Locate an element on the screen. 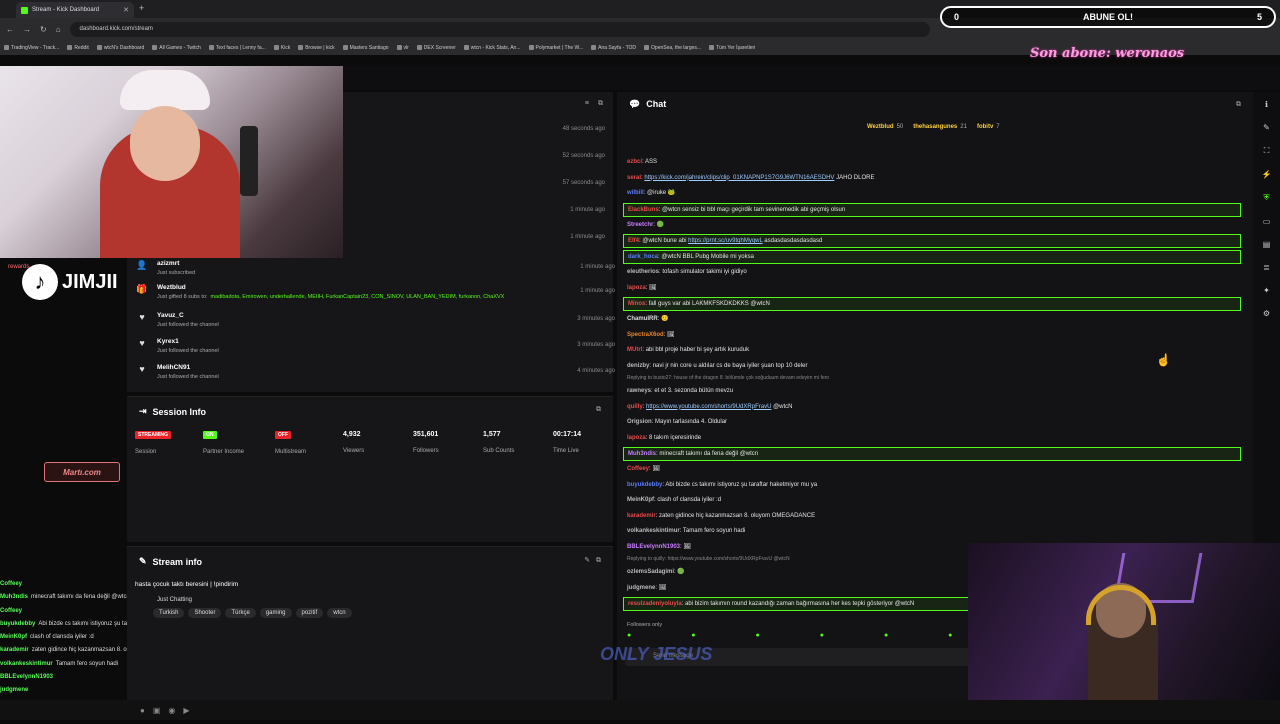 This screenshot has width=1280, height=724. chat-username: resulzadeniyoluyla is located at coordinates (655, 604).